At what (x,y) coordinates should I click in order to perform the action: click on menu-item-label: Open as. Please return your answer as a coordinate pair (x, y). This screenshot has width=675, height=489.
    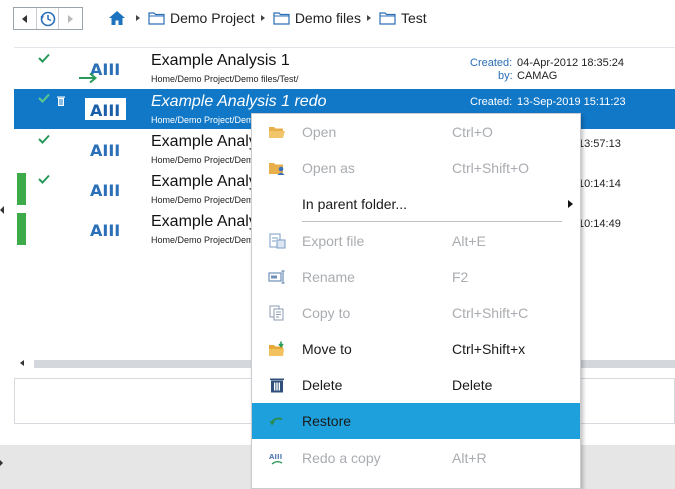
    Looking at the image, I should click on (328, 168).